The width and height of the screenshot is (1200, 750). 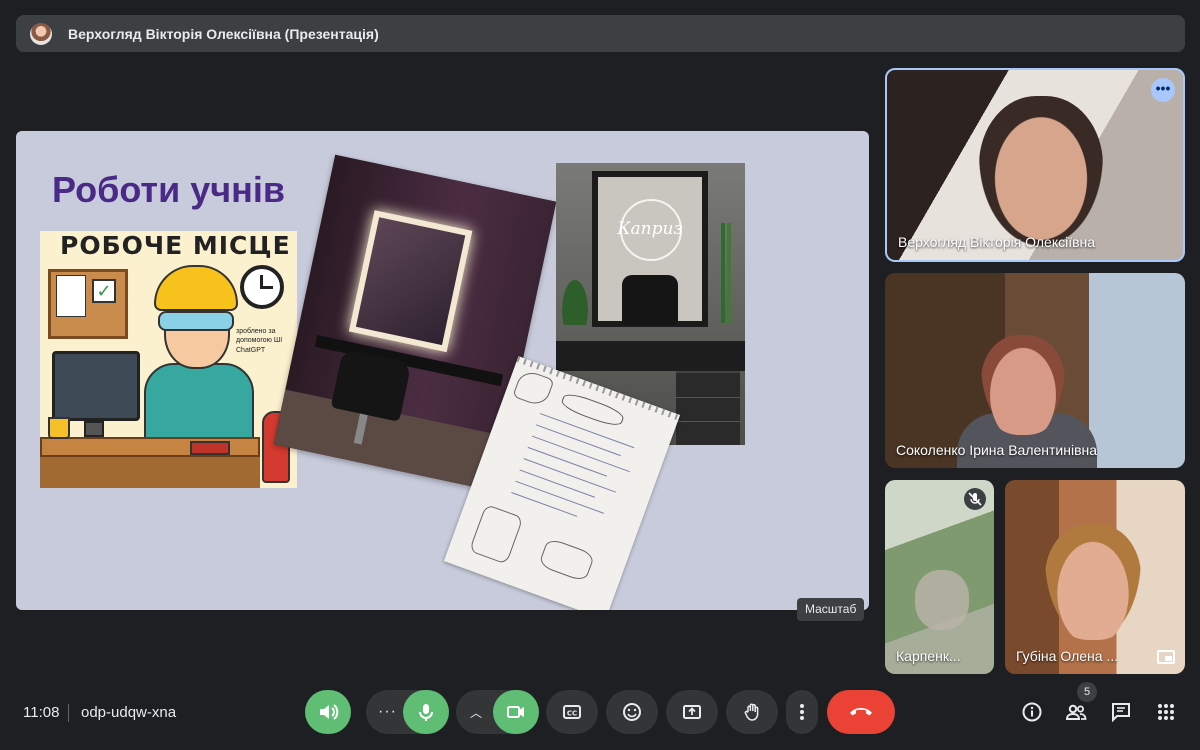 I want to click on captions-button: CC, so click(x=572, y=712).